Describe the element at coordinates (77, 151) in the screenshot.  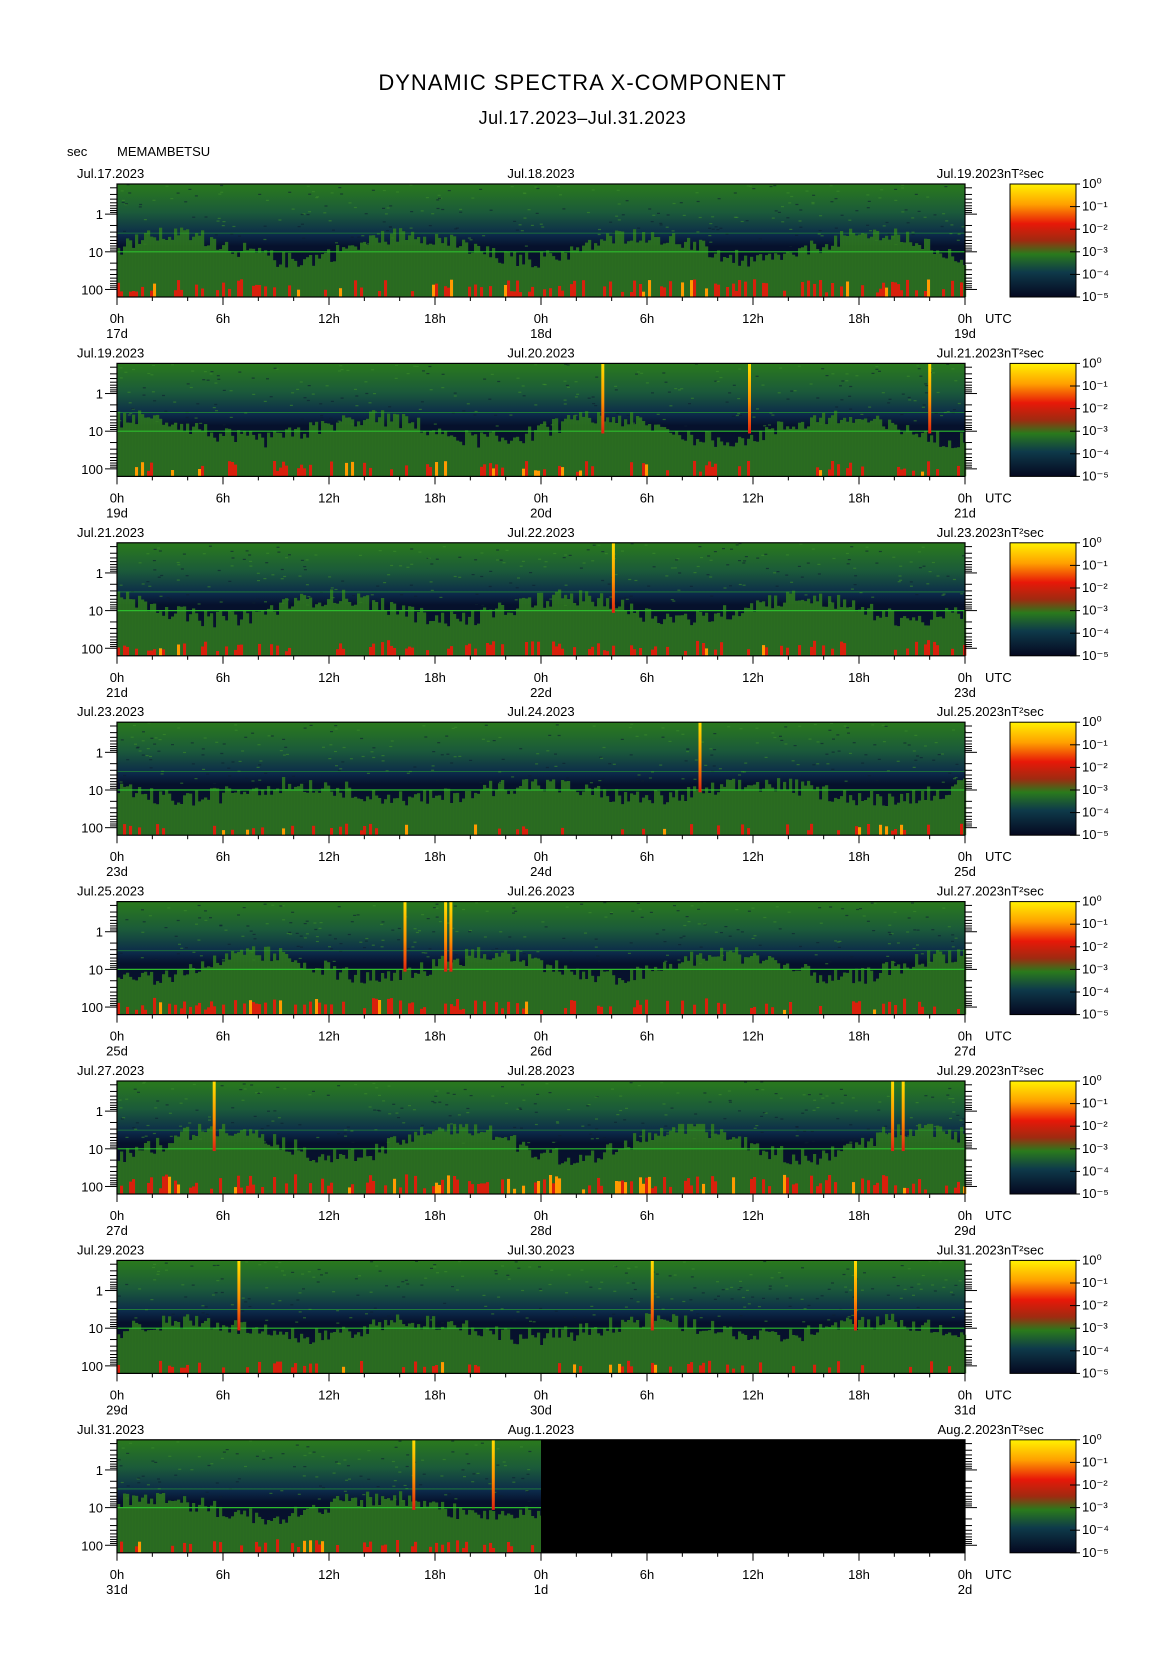
I see `y-unit-label: sec` at that location.